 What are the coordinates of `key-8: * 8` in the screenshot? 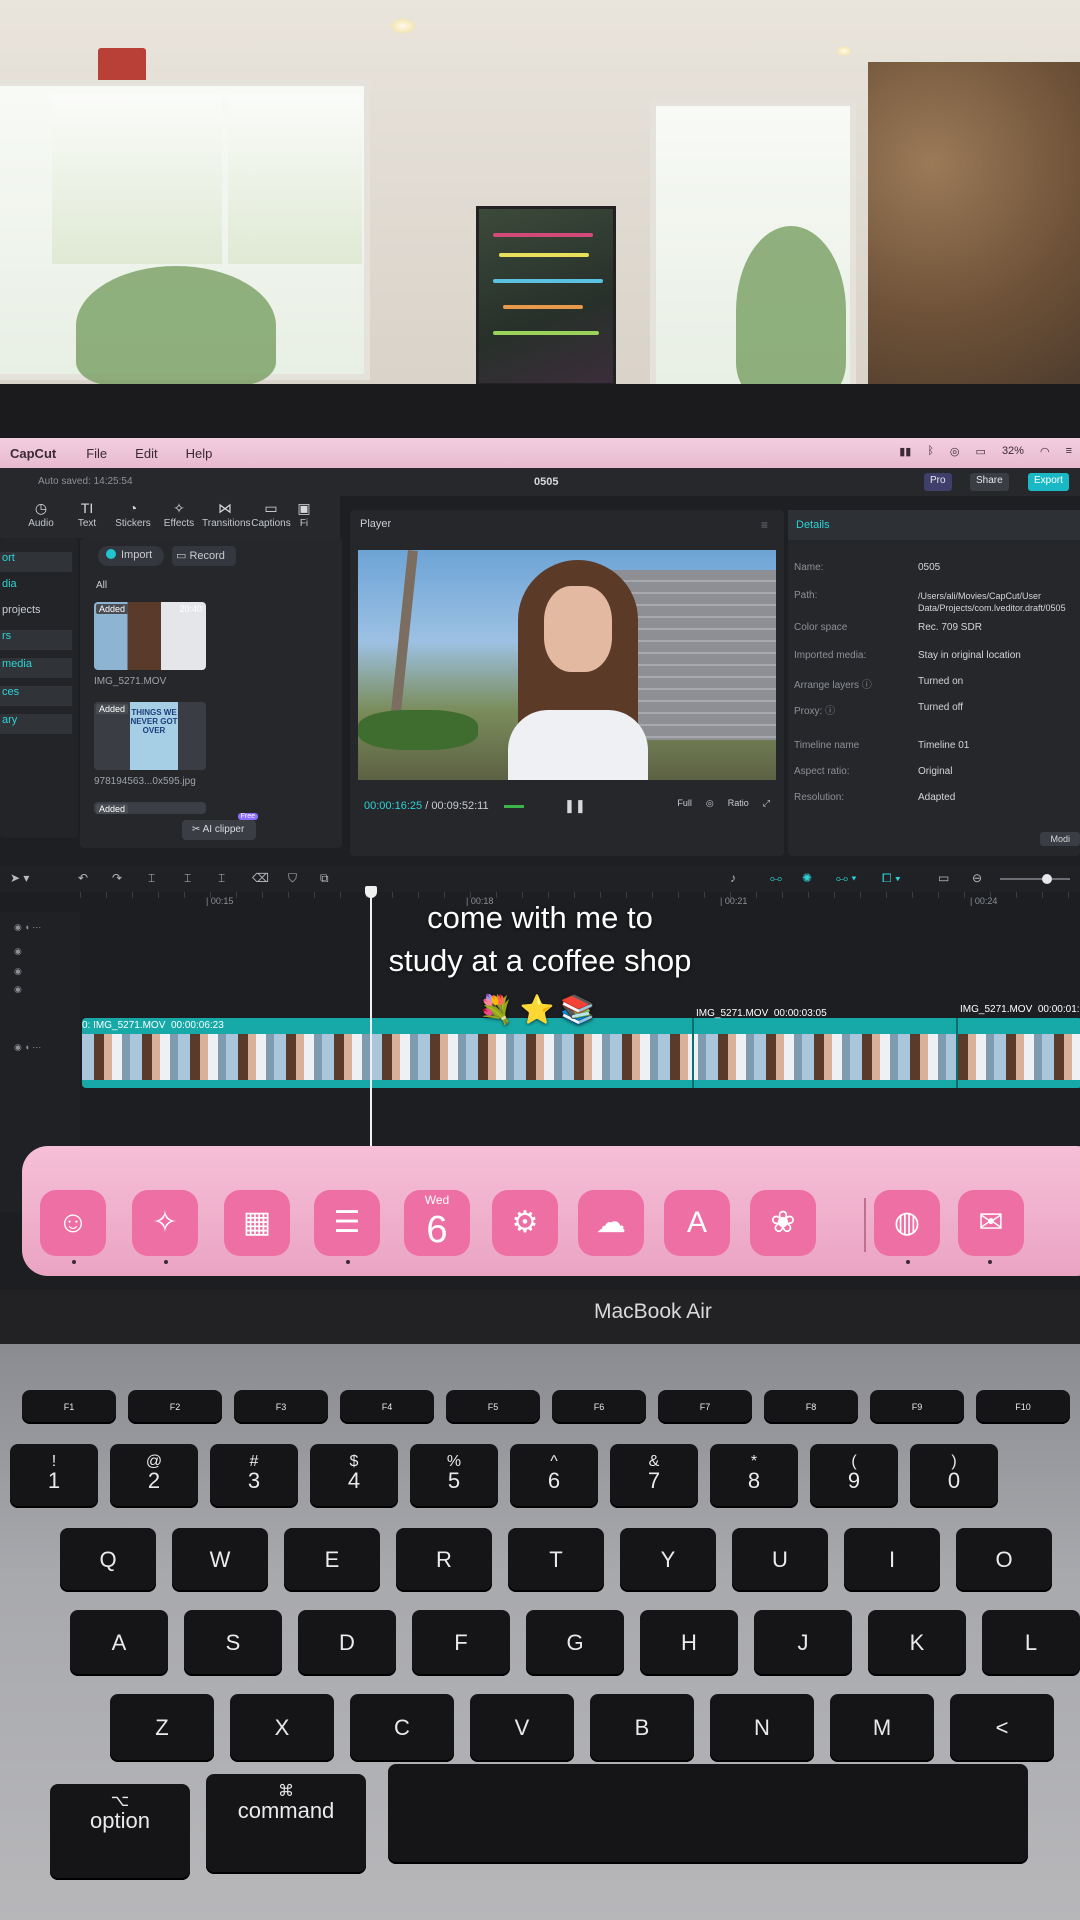 It's located at (754, 1476).